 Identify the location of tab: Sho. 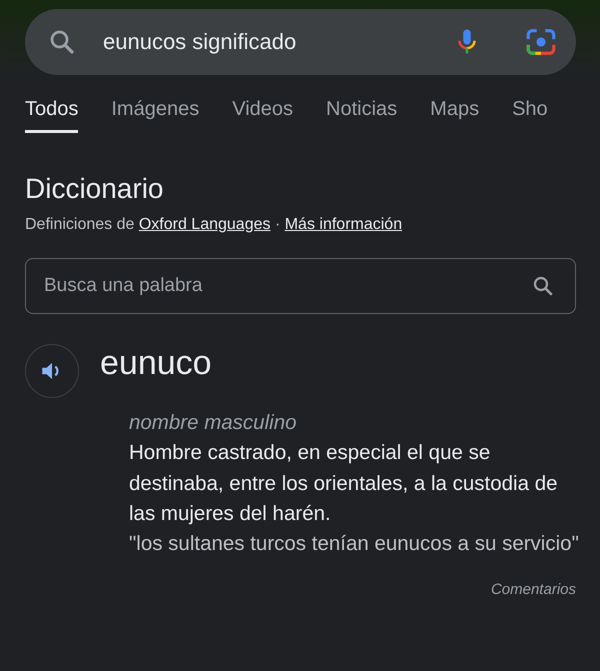
(530, 115).